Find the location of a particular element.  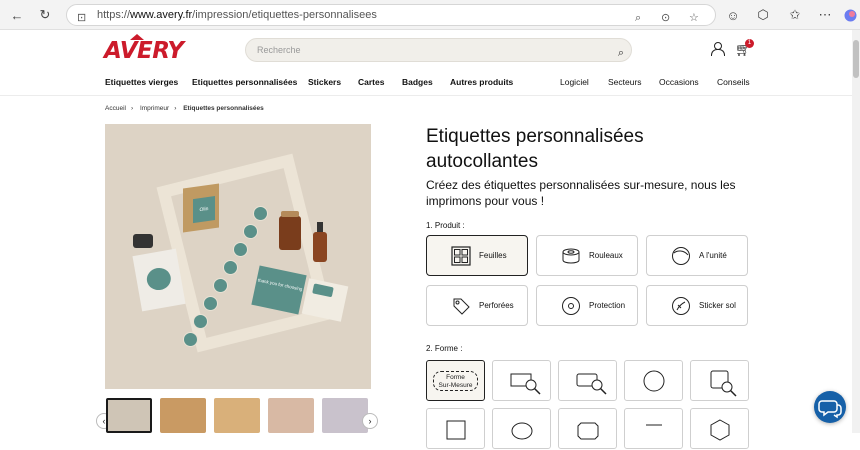

amber-jar is located at coordinates (290, 230).